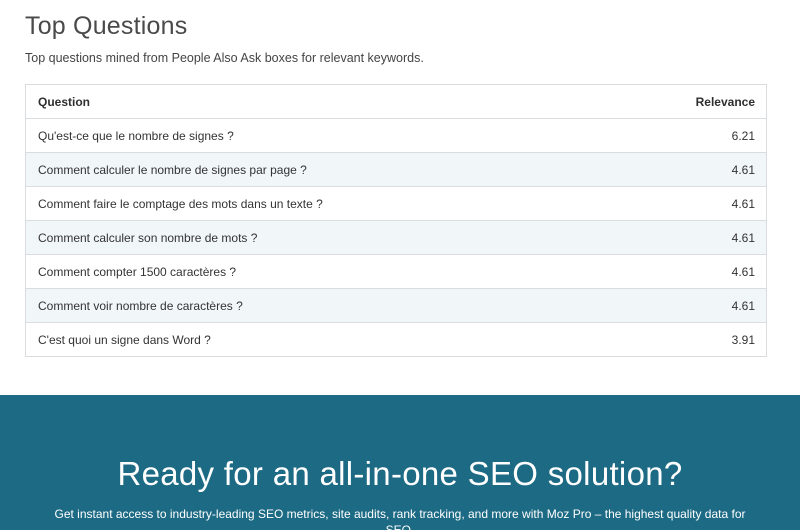  I want to click on column-header-relevance: Relevance, so click(688, 101).